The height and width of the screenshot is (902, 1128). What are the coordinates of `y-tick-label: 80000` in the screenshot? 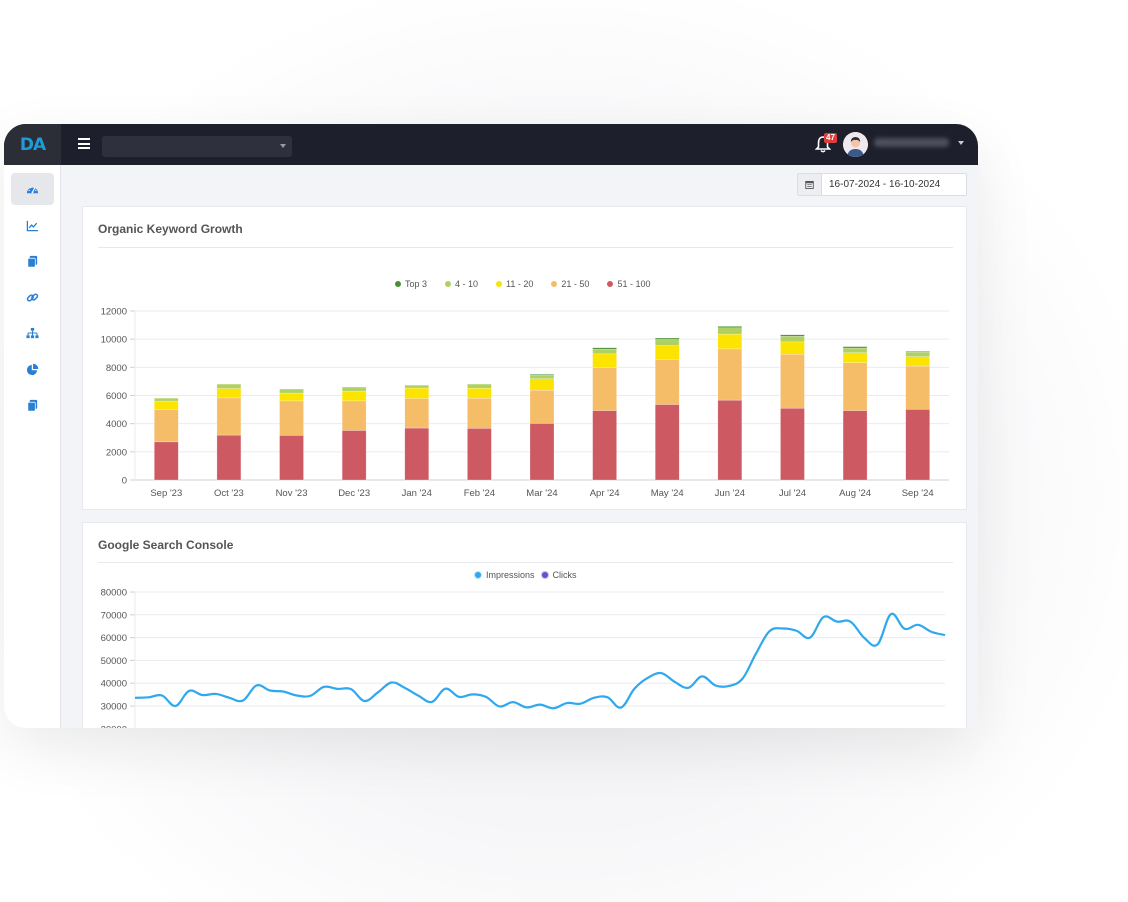 It's located at (114, 593).